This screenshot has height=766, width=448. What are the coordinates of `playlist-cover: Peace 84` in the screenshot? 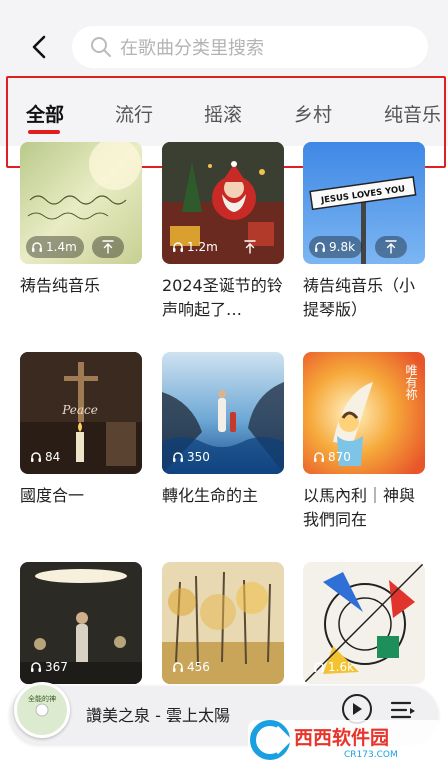 It's located at (81, 413).